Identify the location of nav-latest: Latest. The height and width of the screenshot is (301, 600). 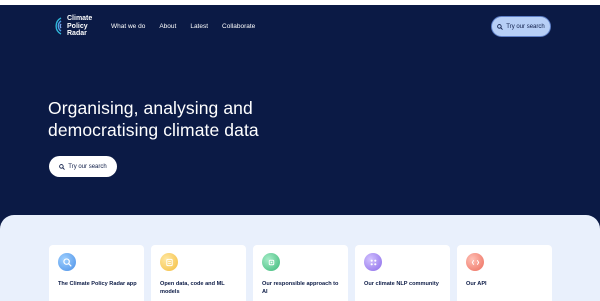
(199, 26).